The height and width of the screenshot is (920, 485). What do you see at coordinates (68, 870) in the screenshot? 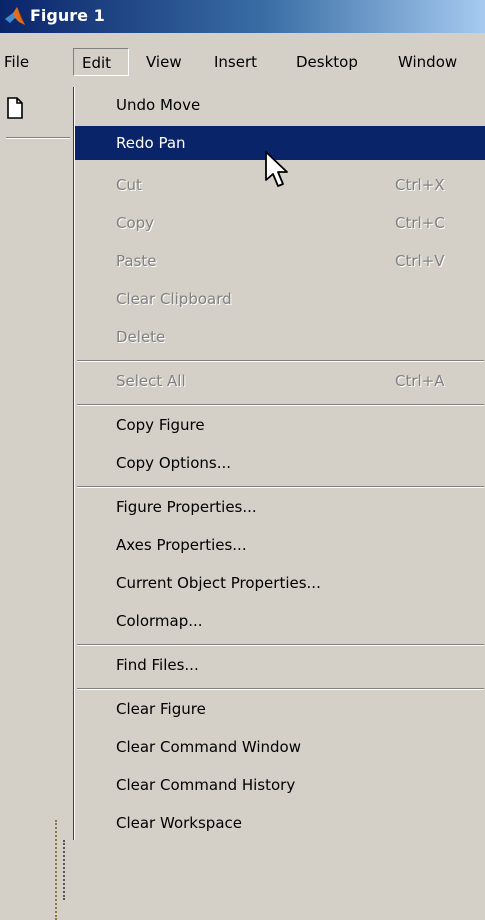
I see `axis-fragment` at bounding box center [68, 870].